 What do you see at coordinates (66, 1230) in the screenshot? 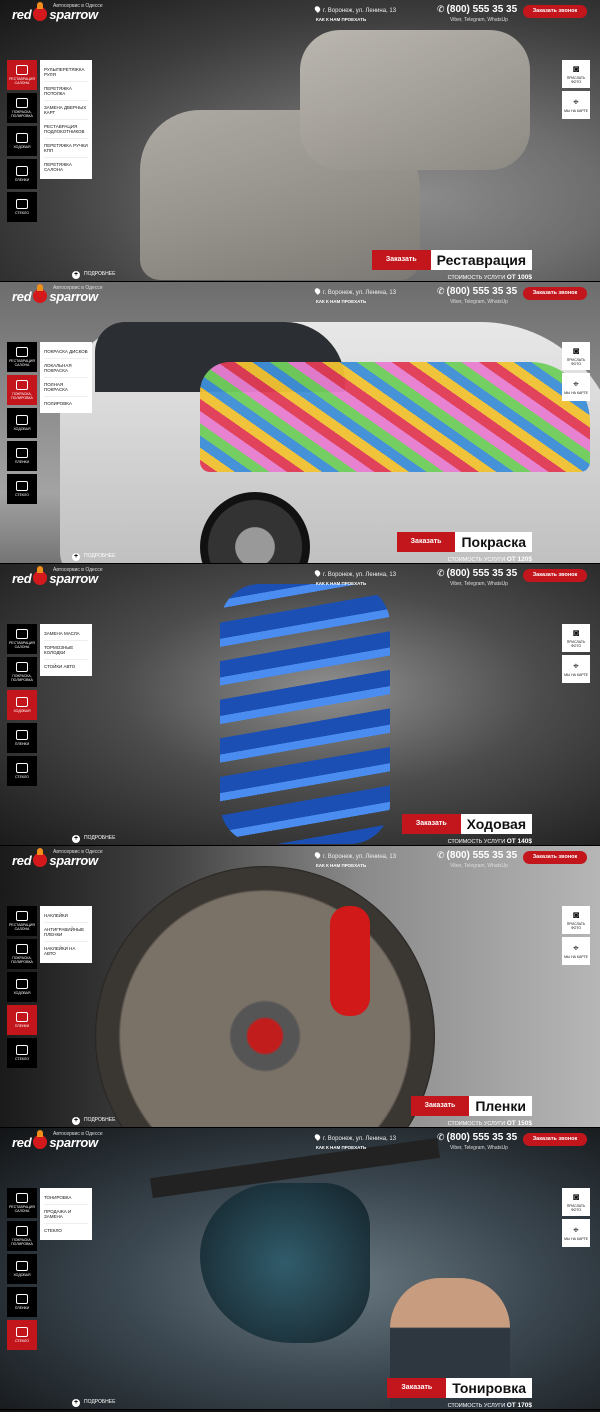
I see `submenu-item: Стекло` at bounding box center [66, 1230].